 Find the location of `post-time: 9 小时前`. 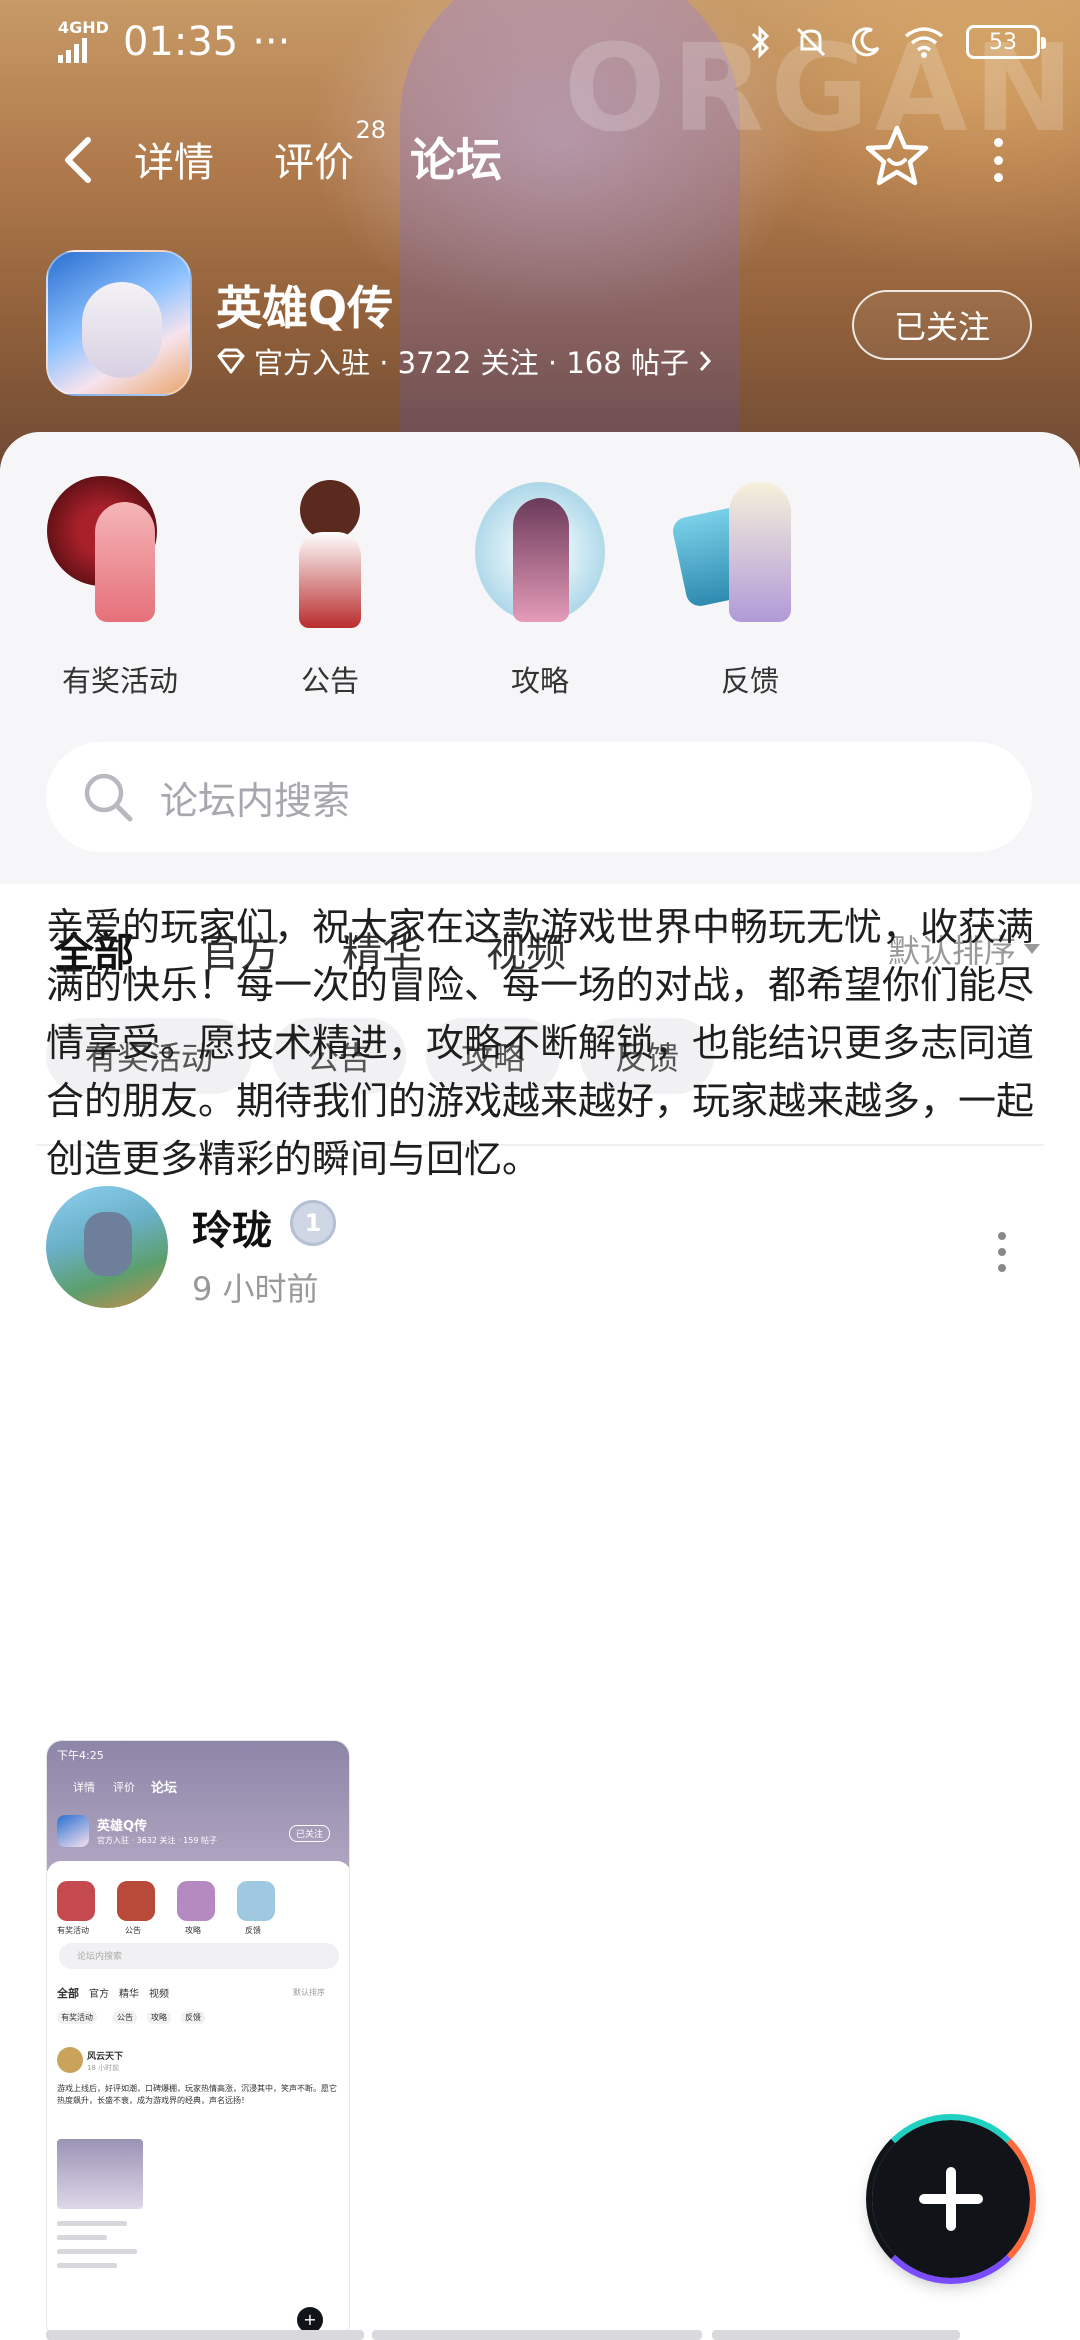

post-time: 9 小时前 is located at coordinates (255, 1289).